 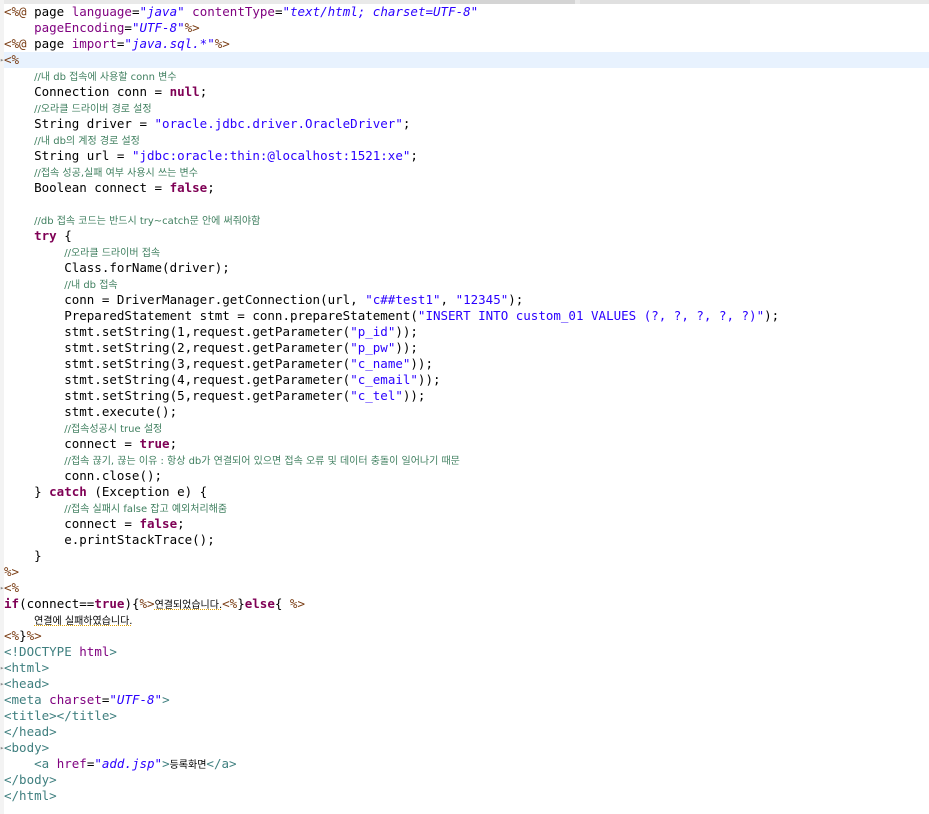 What do you see at coordinates (38, 651) in the screenshot?
I see `code-token: <!DOCTYPE` at bounding box center [38, 651].